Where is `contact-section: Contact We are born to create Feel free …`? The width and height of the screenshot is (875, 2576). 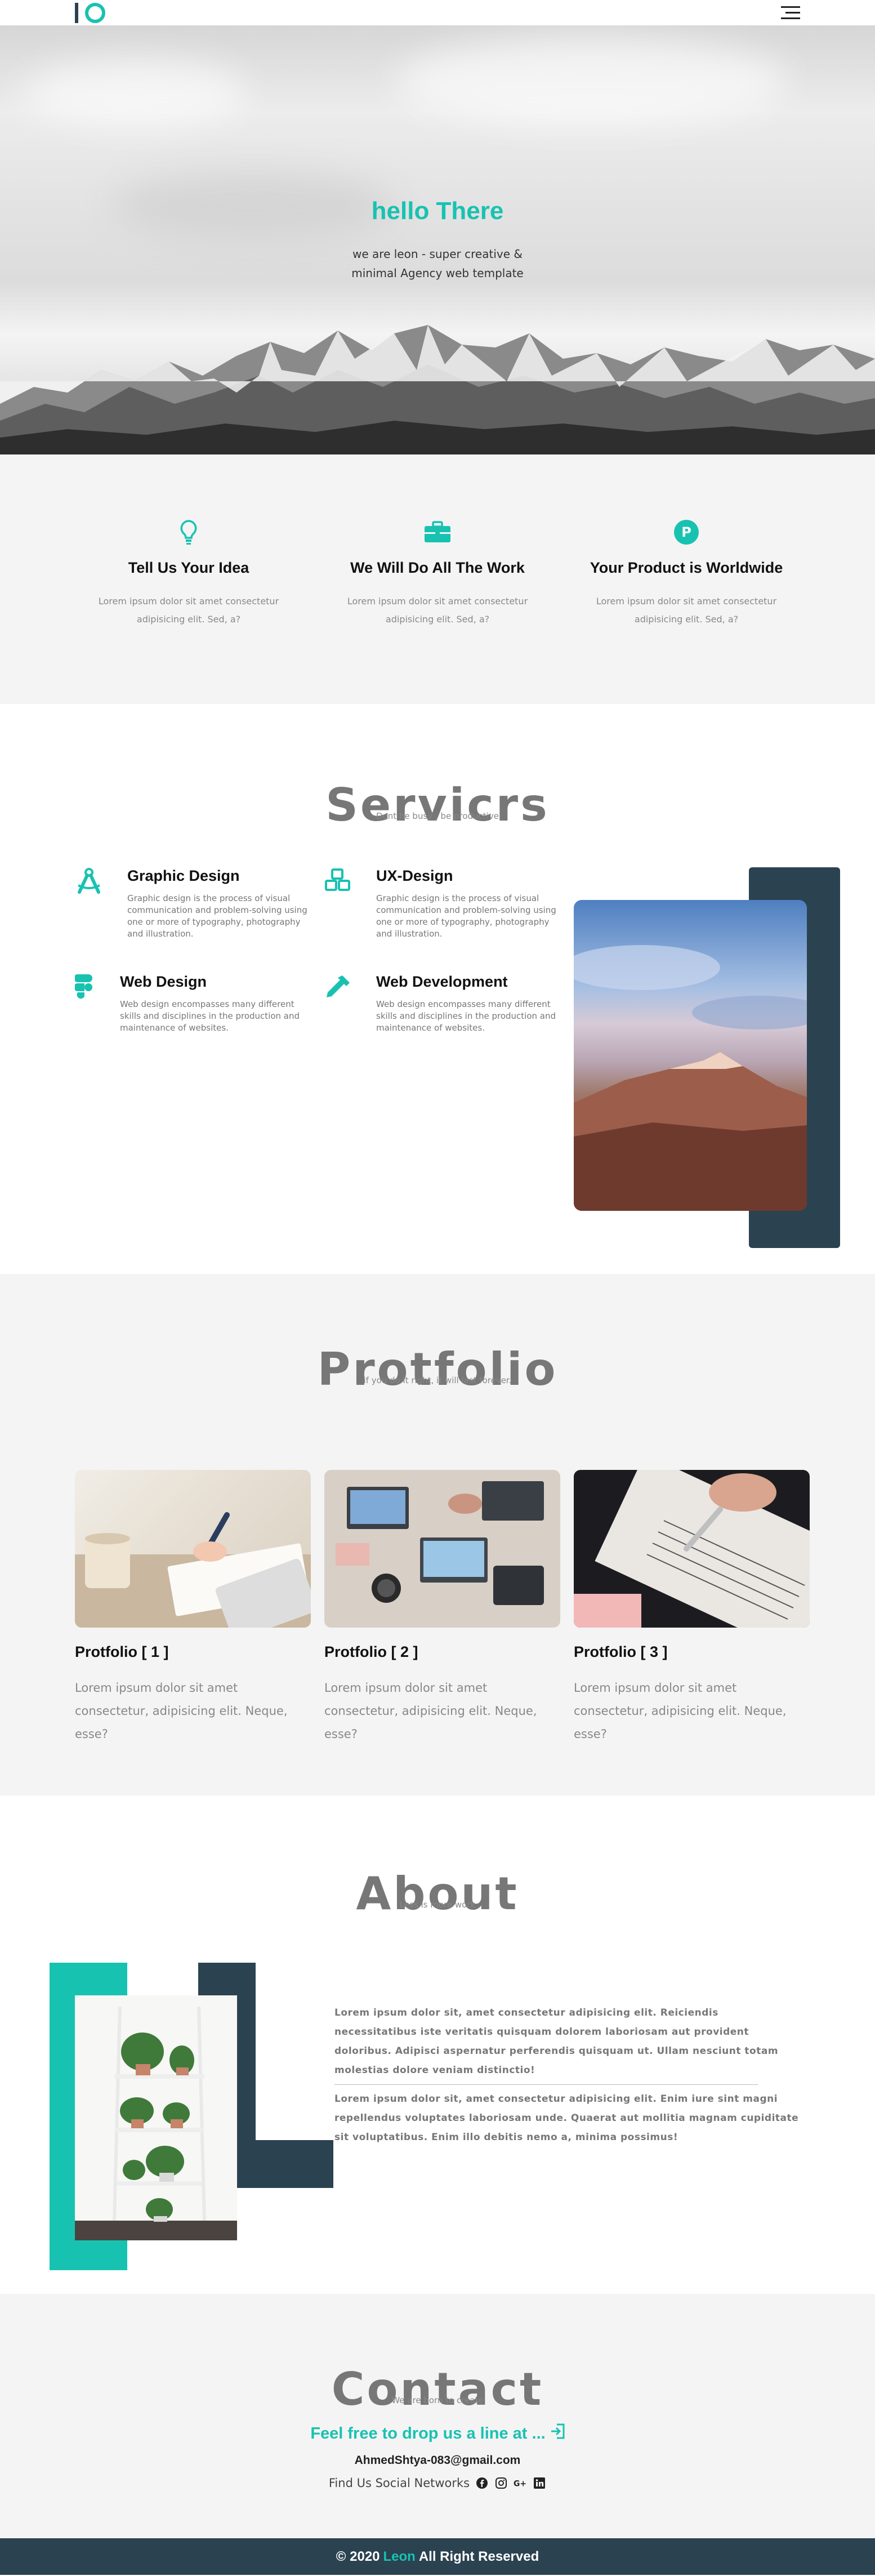
contact-section: Contact We are born to create Feel free … is located at coordinates (437, 2416).